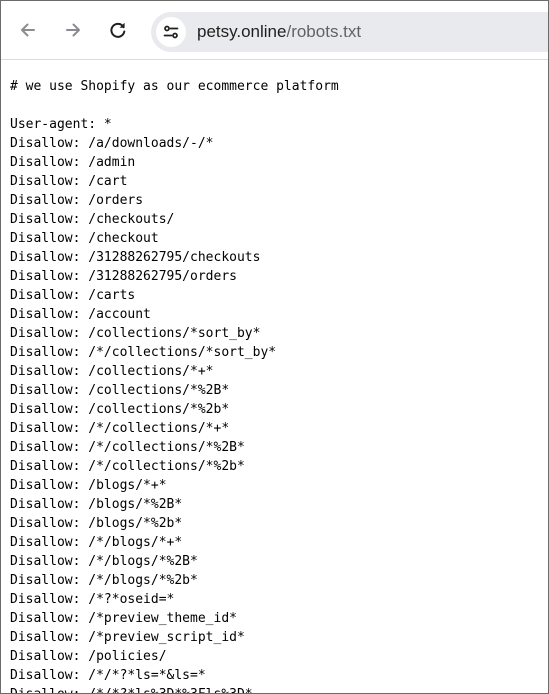 The width and height of the screenshot is (549, 694). I want to click on address-bar: petsy.online/robots.txt, so click(349, 32).